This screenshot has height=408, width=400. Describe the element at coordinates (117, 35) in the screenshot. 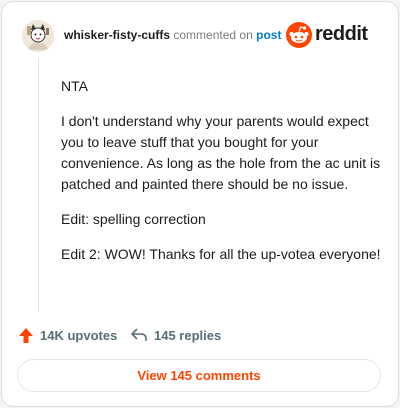

I see `username-link: whisker-fisty-cuffs` at that location.